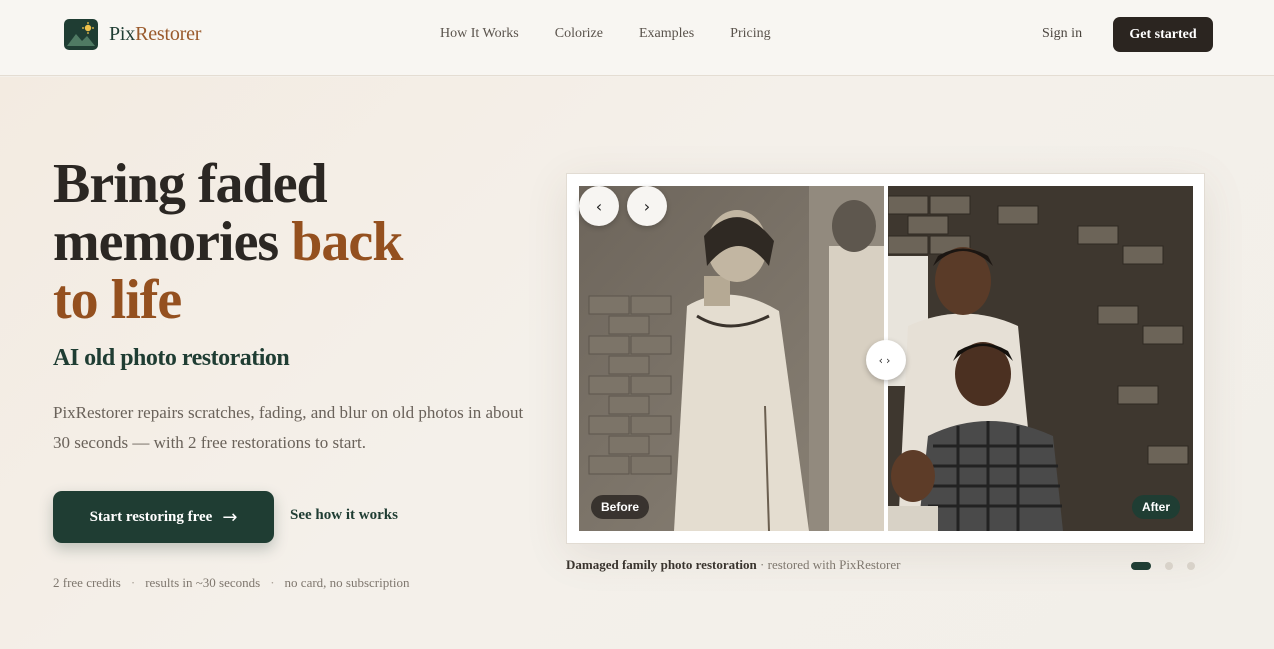 This screenshot has width=1274, height=649. I want to click on before-photo, so click(731, 358).